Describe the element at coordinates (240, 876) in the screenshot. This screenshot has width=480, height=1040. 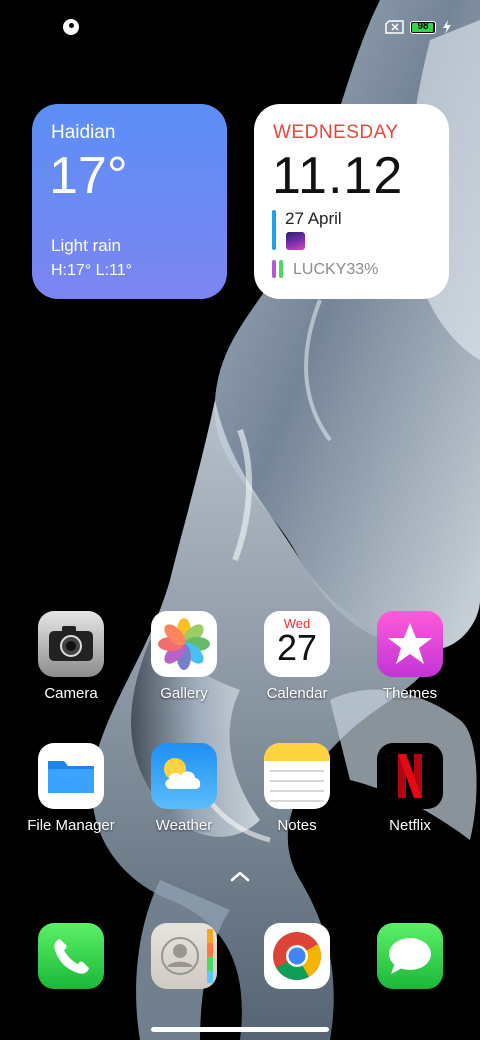
I see `chevron-up-icon` at that location.